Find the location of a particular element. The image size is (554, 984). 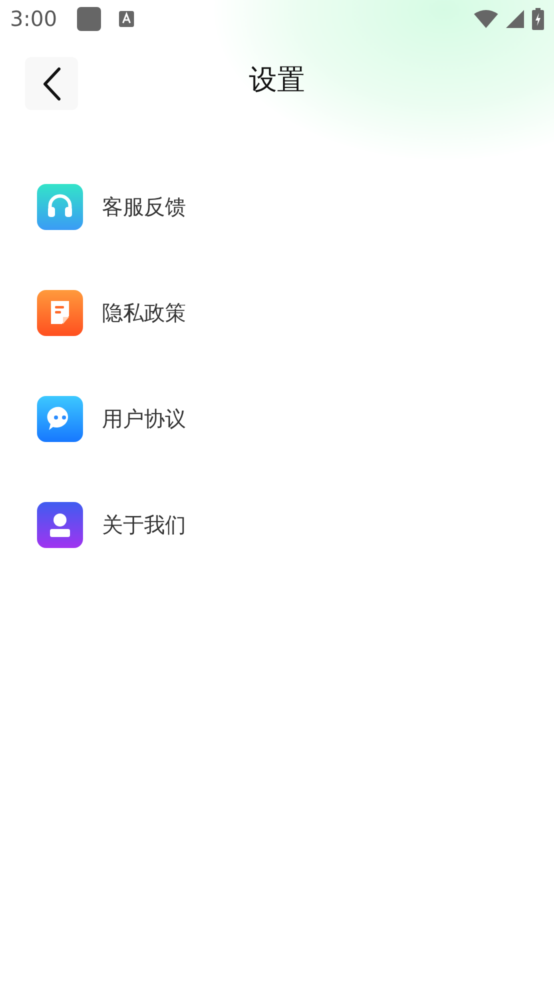

chat-bubble-icon is located at coordinates (60, 419).